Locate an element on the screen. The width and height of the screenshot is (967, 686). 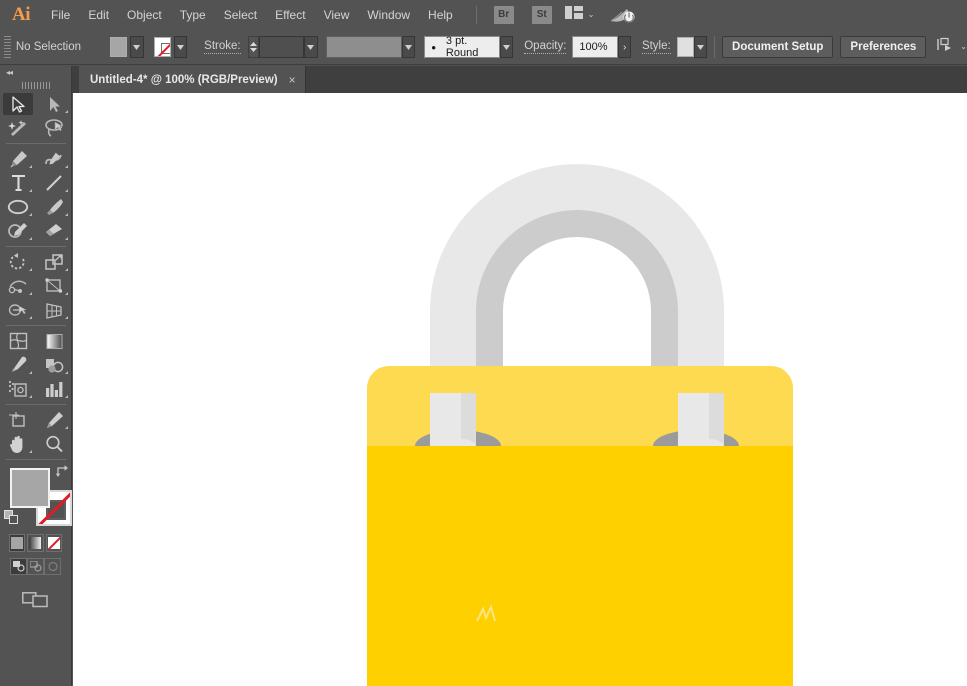
rotate-tool is located at coordinates (18, 262).